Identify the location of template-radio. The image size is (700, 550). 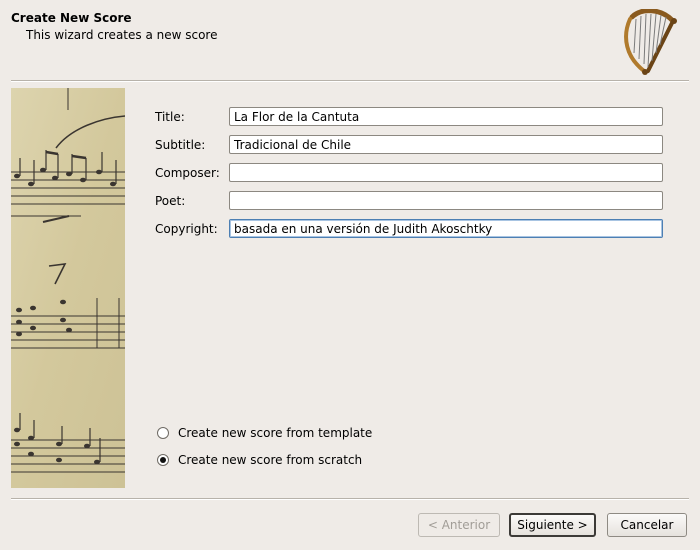
(163, 433).